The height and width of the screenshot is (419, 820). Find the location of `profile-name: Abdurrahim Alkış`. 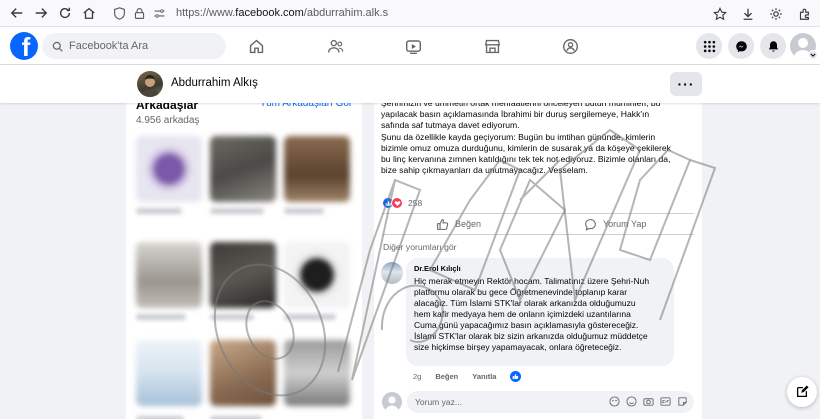

profile-name: Abdurrahim Alkış is located at coordinates (214, 83).